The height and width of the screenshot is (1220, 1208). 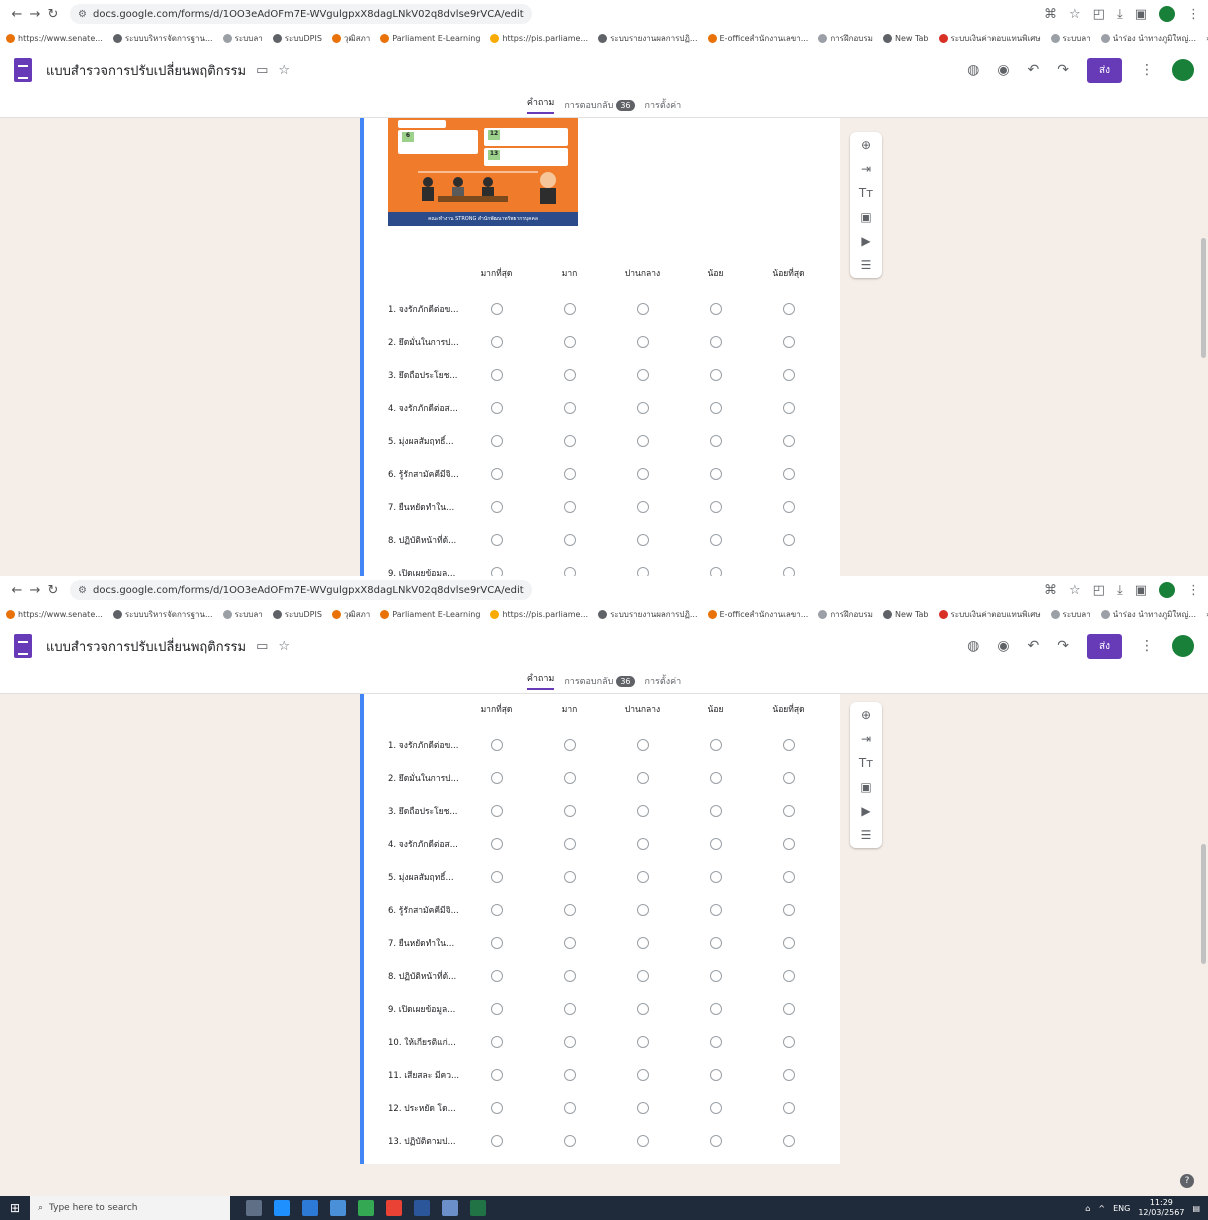 What do you see at coordinates (989, 38) in the screenshot?
I see `bookmark-item: ระบบเงินค่าตอบแทนพิเศษ` at bounding box center [989, 38].